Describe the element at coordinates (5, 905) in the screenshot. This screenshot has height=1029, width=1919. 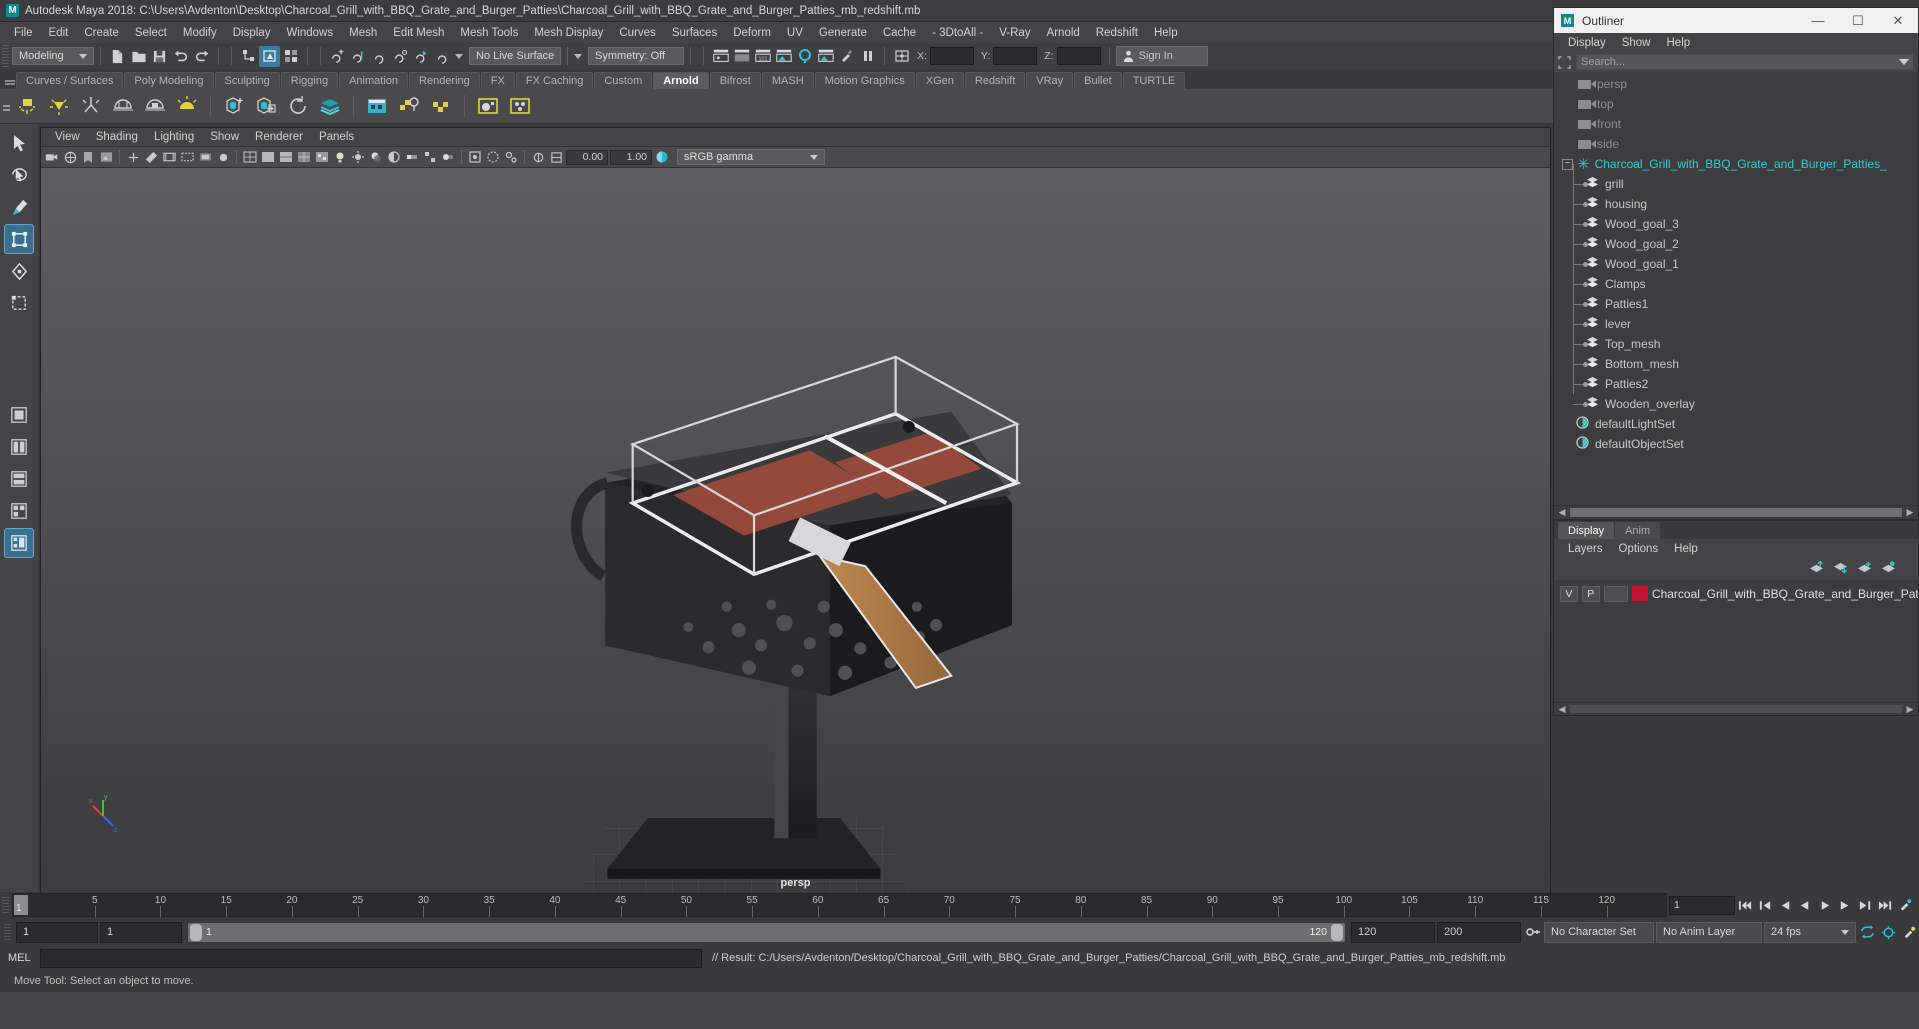
I see `timeslider-grip` at that location.